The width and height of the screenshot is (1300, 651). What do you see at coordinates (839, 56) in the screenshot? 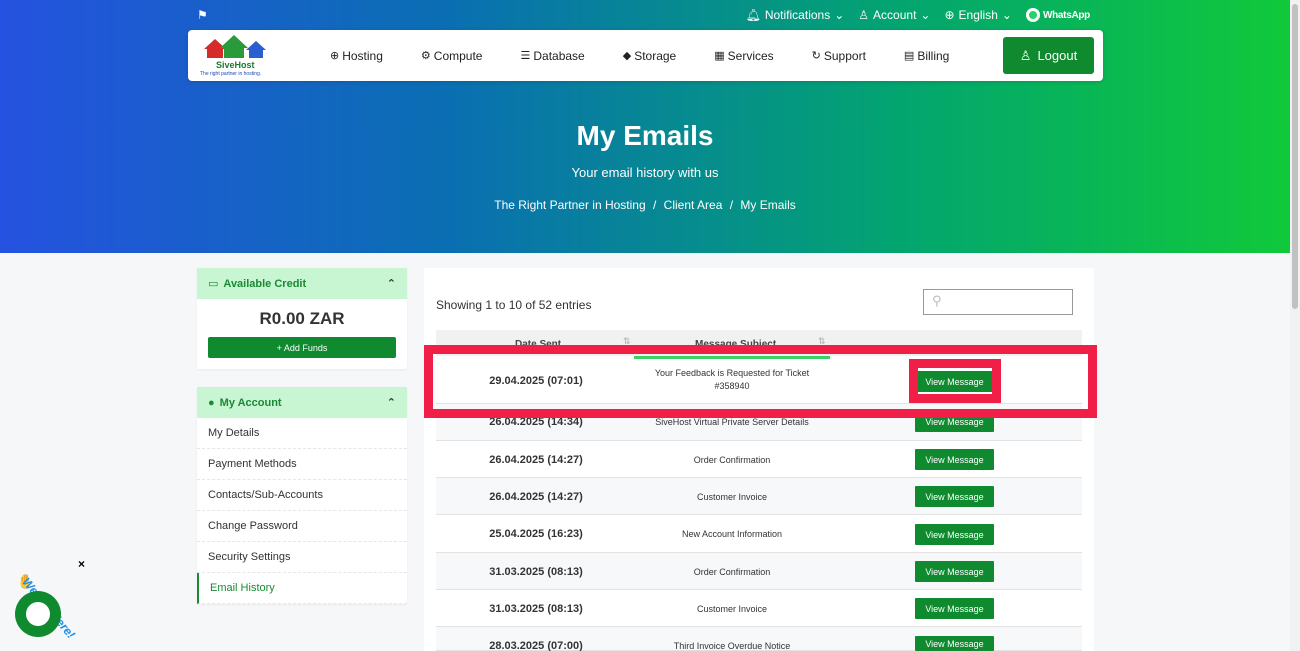
I see `nav-item-support: ↻ Support` at bounding box center [839, 56].